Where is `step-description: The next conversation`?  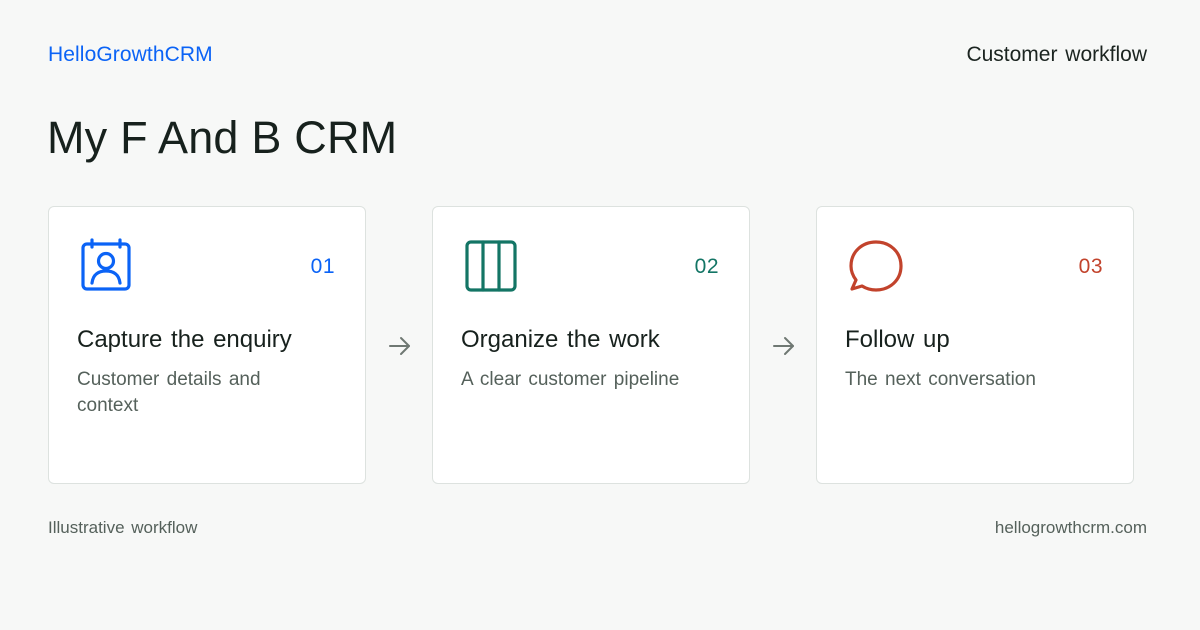 step-description: The next conversation is located at coordinates (940, 379).